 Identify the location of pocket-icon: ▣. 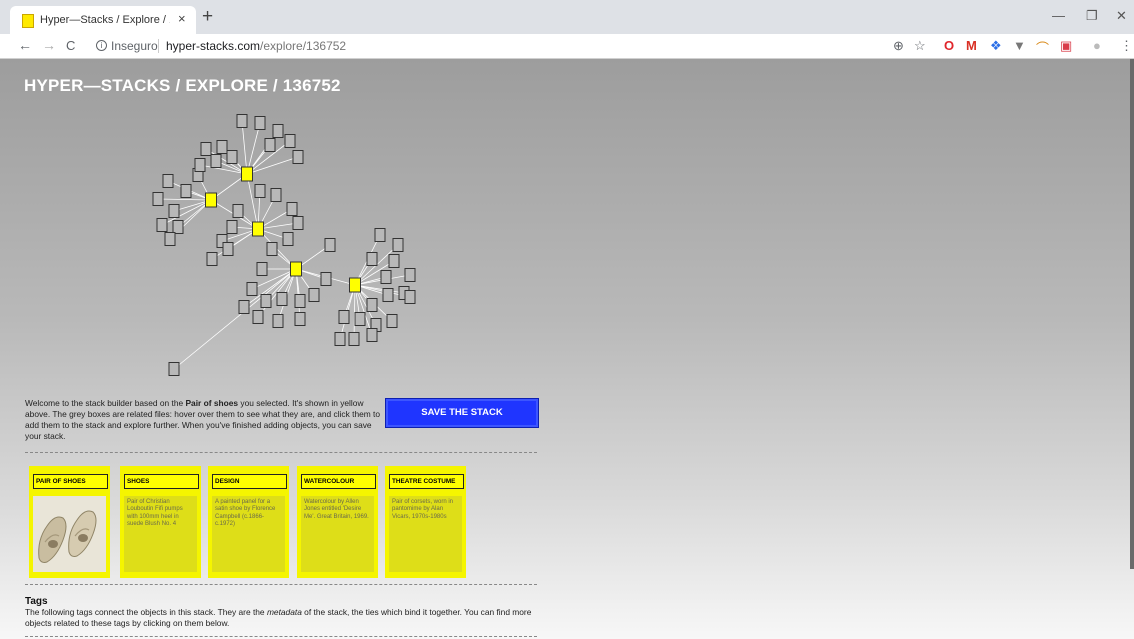
(1066, 46).